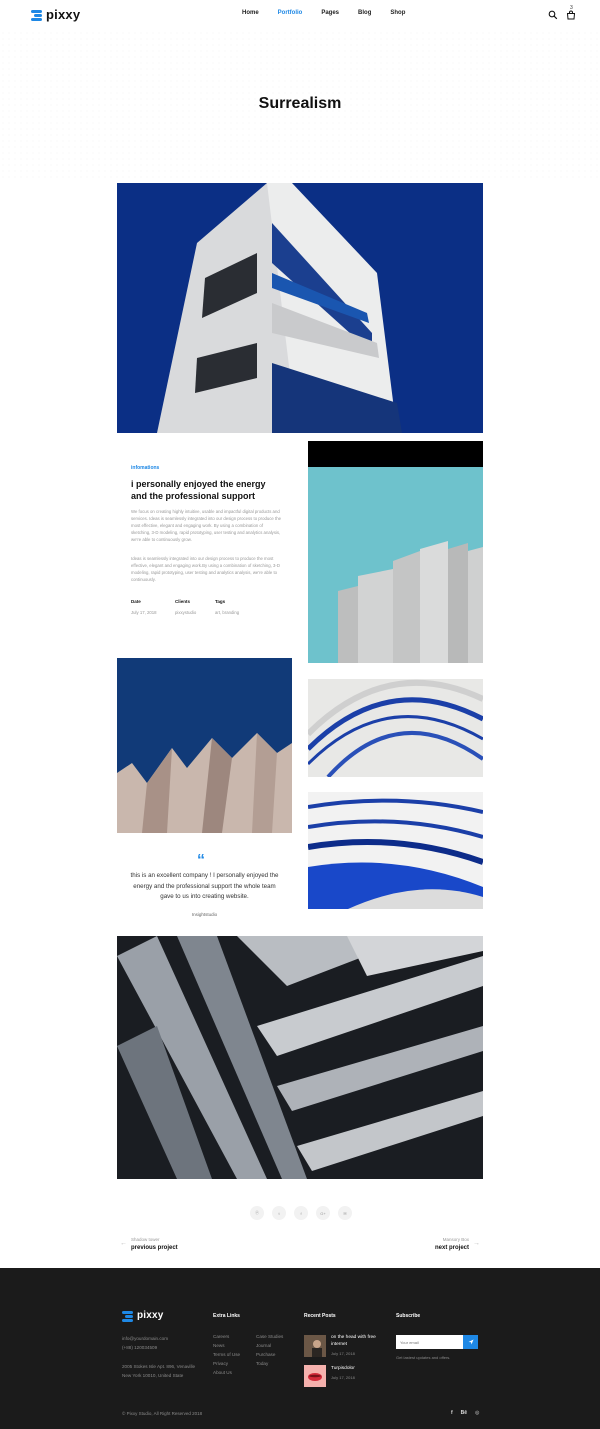 This screenshot has height=1429, width=600. Describe the element at coordinates (219, 1345) in the screenshot. I see `footer-link-news: News` at that location.